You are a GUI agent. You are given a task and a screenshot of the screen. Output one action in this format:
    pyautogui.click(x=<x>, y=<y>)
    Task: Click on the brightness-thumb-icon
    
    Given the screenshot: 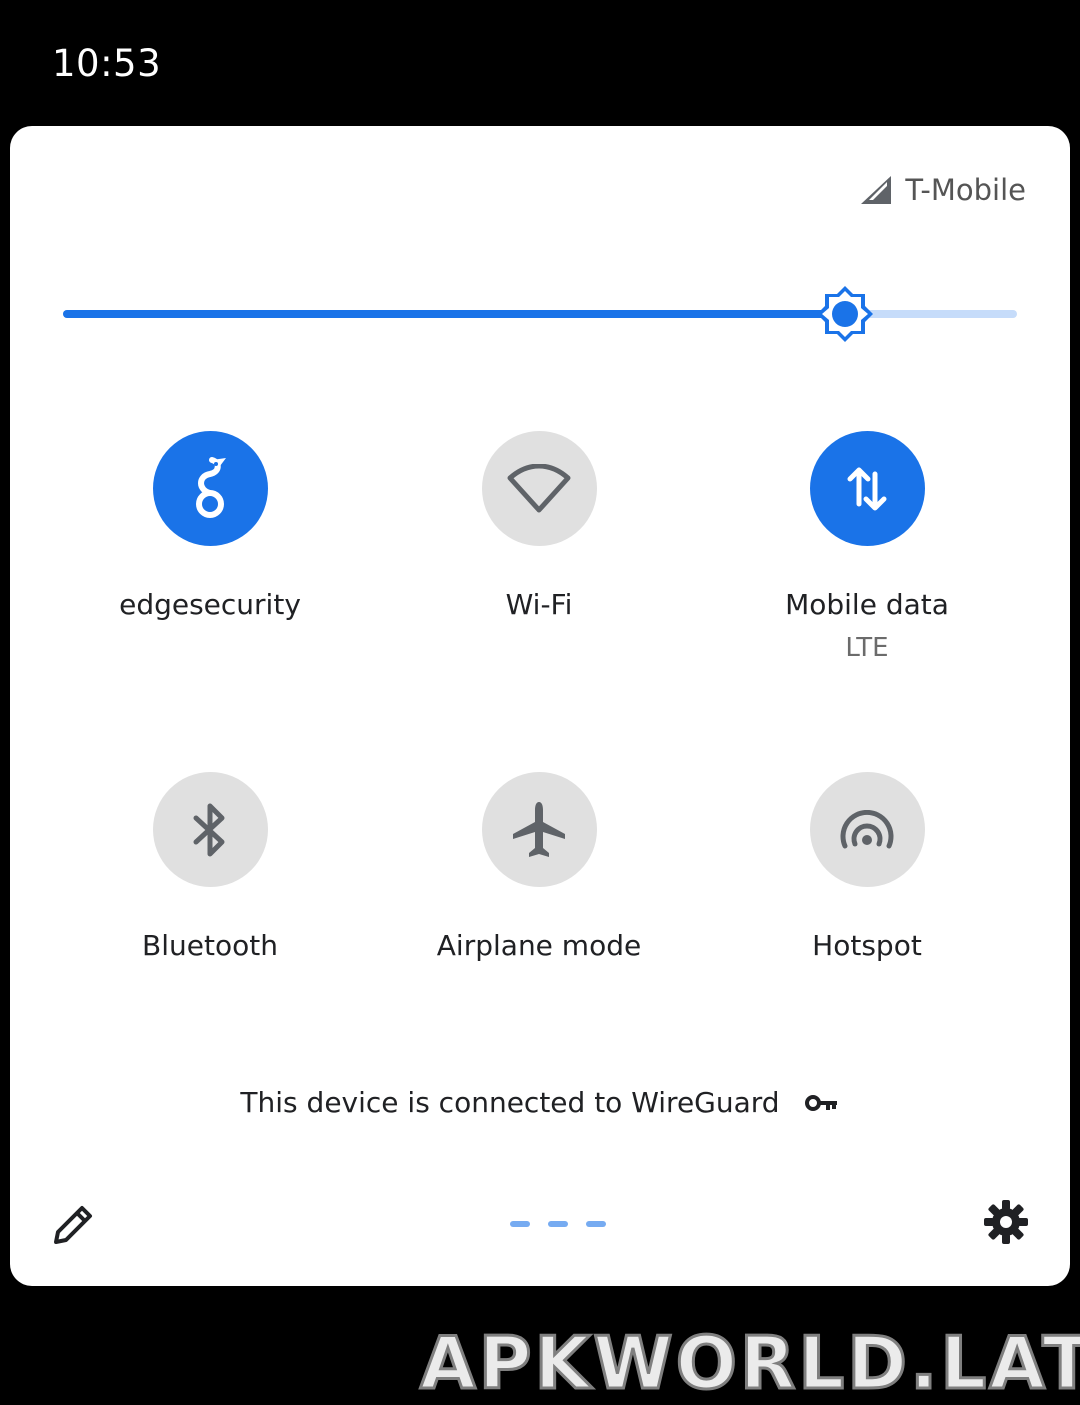 What is the action you would take?
    pyautogui.click(x=845, y=314)
    